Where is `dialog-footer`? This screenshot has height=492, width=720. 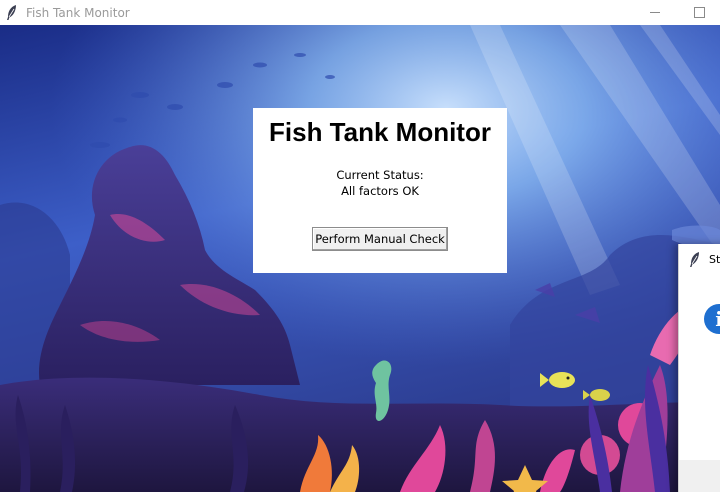
dialog-footer is located at coordinates (699, 476).